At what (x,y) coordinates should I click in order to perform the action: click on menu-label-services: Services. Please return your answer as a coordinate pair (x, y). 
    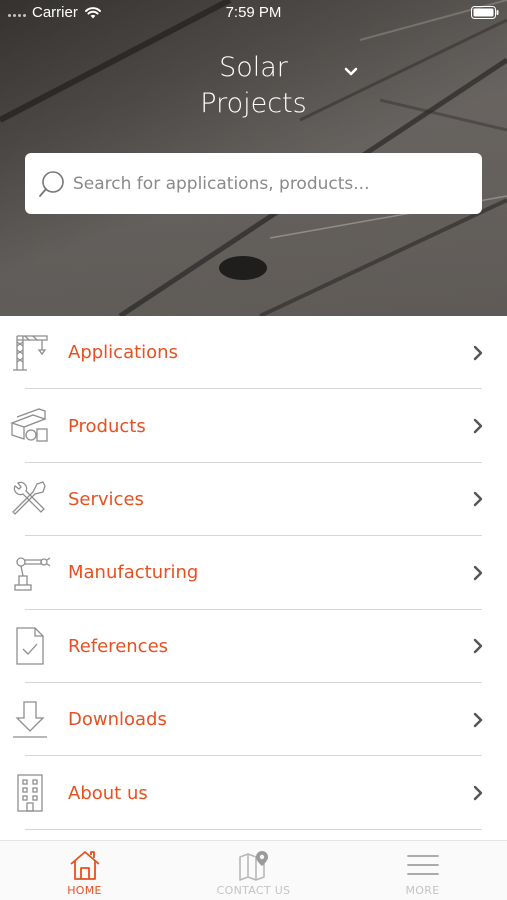
    Looking at the image, I should click on (106, 499).